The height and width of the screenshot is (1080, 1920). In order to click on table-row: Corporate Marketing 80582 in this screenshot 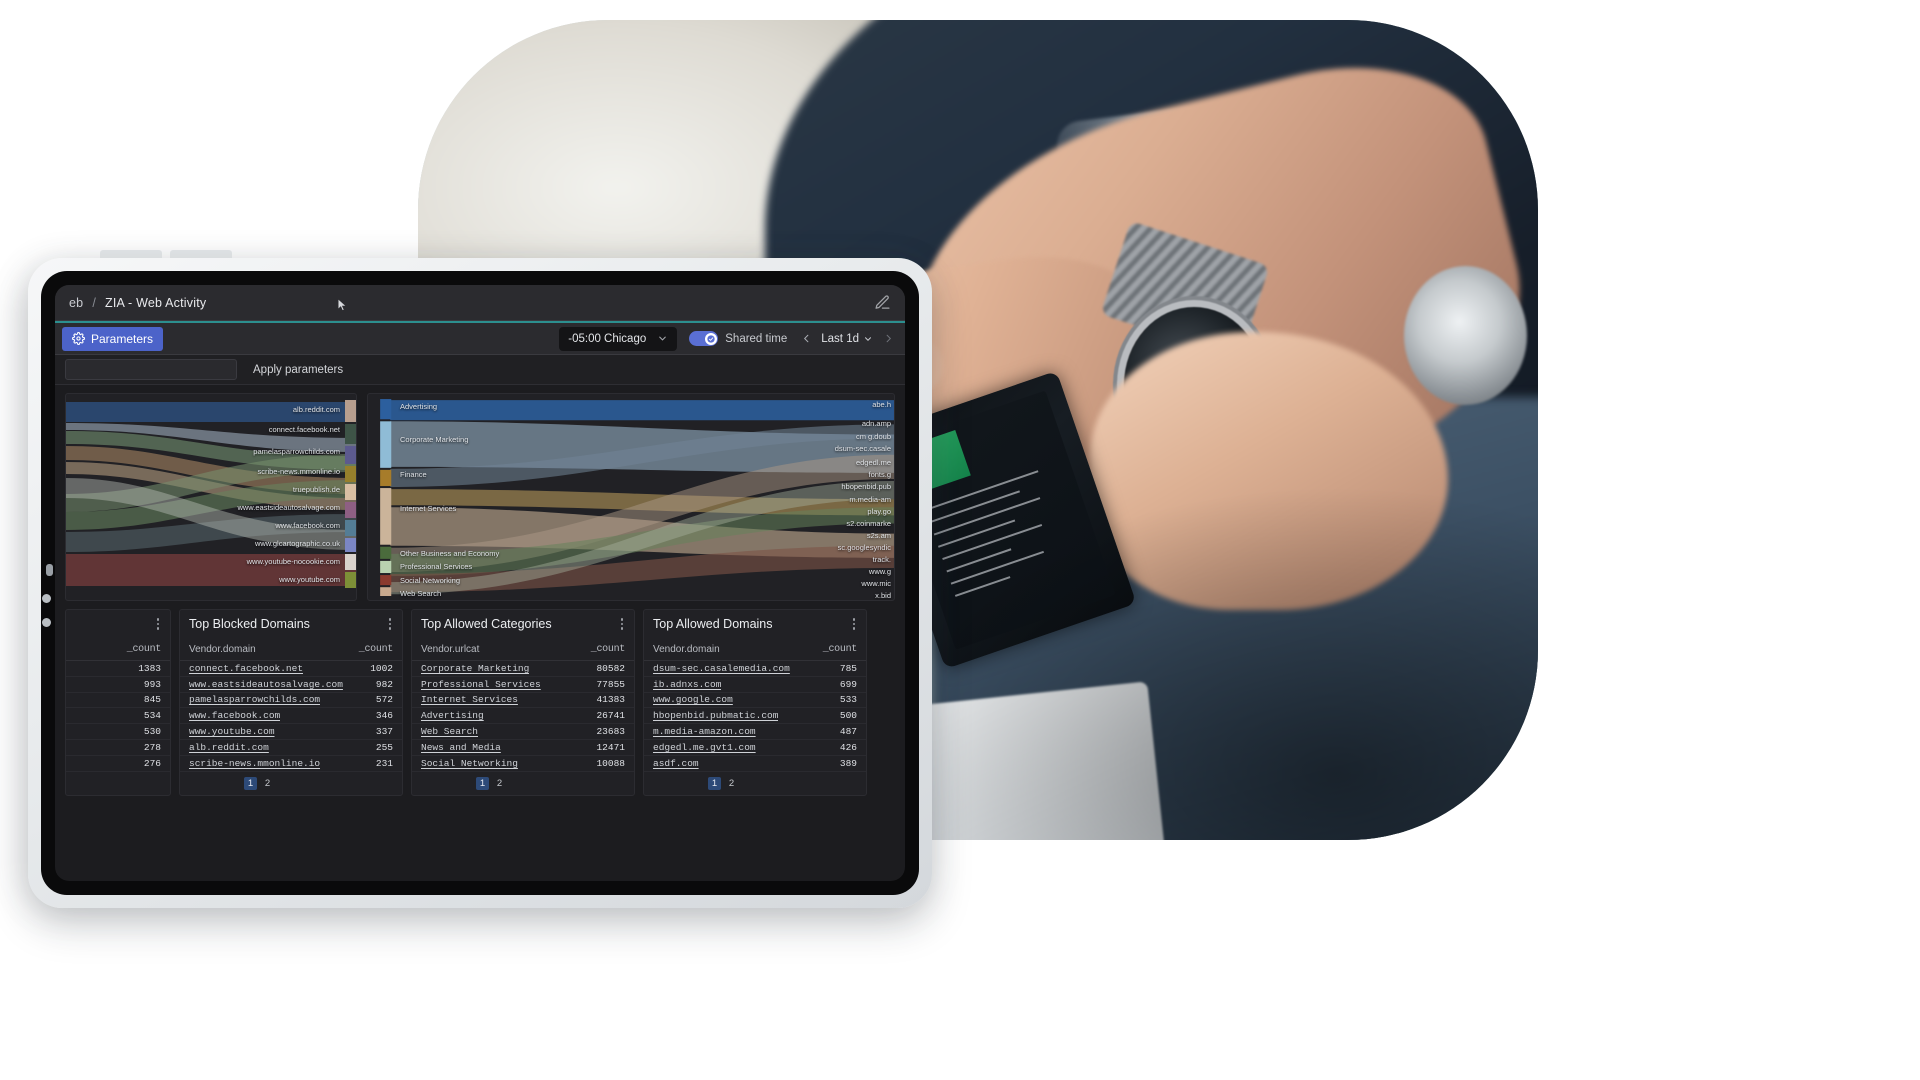, I will do `click(523, 669)`.